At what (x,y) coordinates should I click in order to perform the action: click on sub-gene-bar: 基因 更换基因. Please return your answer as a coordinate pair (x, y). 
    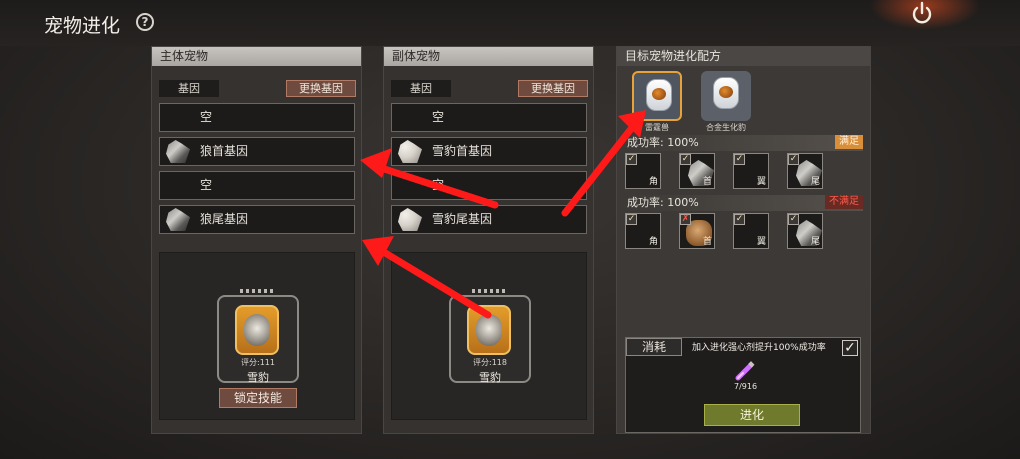
    Looking at the image, I should click on (489, 88).